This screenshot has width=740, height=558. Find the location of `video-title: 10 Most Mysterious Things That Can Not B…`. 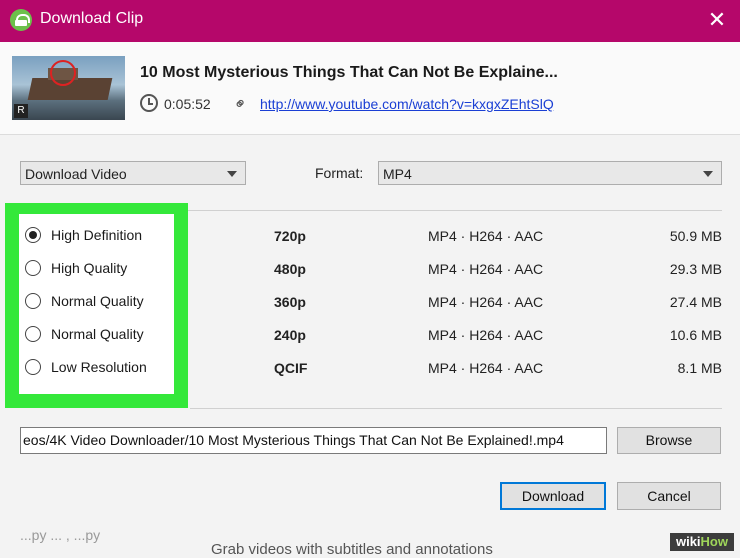

video-title: 10 Most Mysterious Things That Can Not B… is located at coordinates (349, 72).